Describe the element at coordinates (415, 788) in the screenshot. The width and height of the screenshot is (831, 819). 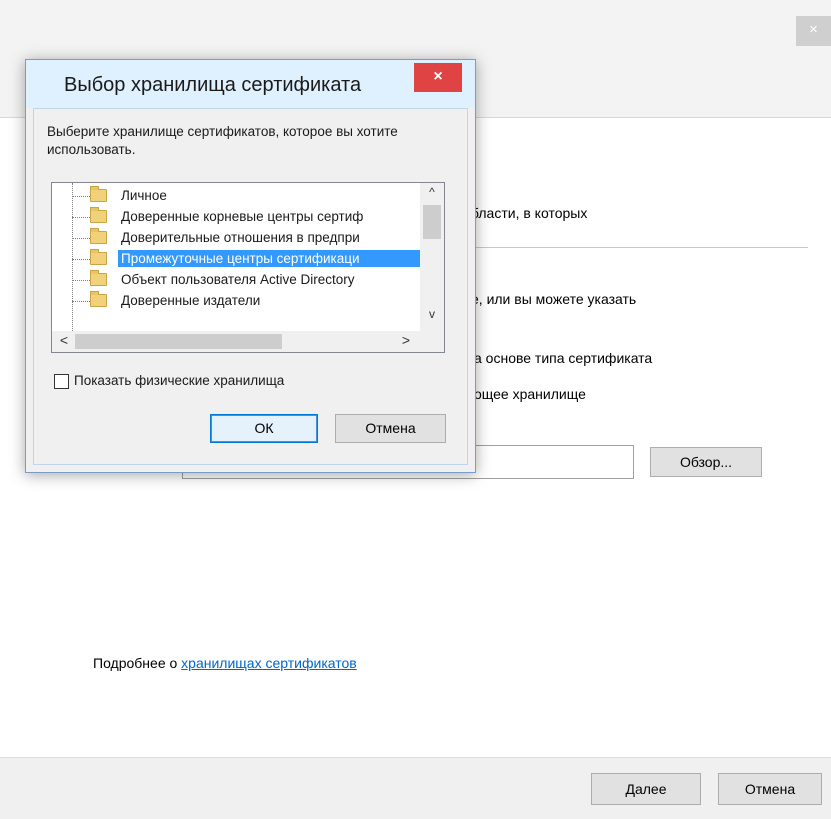
I see `wizard-footer` at that location.